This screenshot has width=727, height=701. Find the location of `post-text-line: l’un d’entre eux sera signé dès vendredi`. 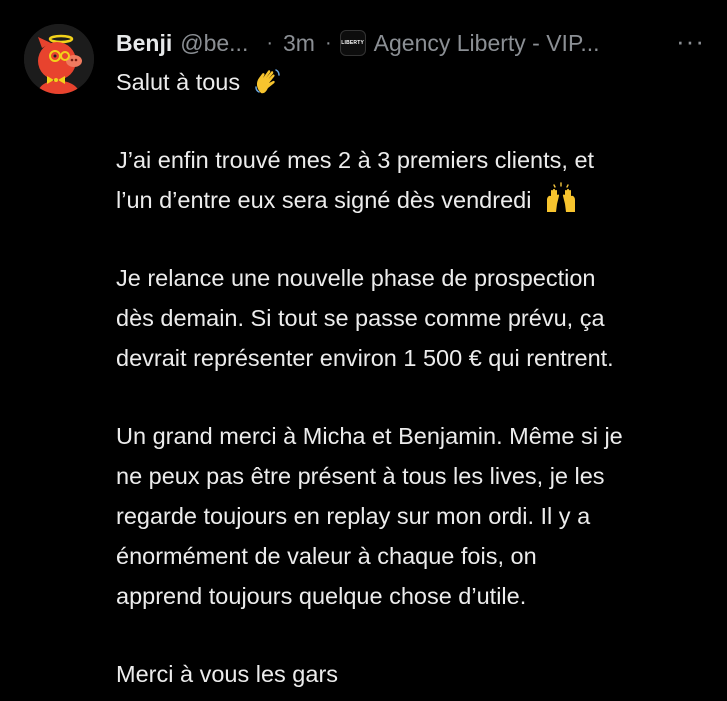

post-text-line: l’un d’entre eux sera signé dès vendredi is located at coordinates (324, 200).